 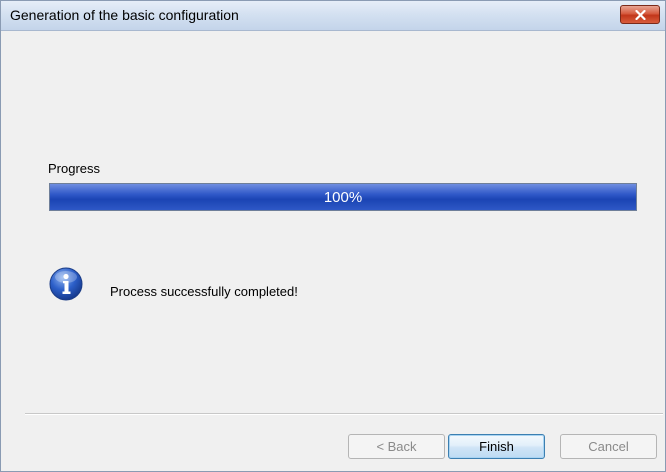 What do you see at coordinates (204, 291) in the screenshot?
I see `status-message: Process successfully completed!` at bounding box center [204, 291].